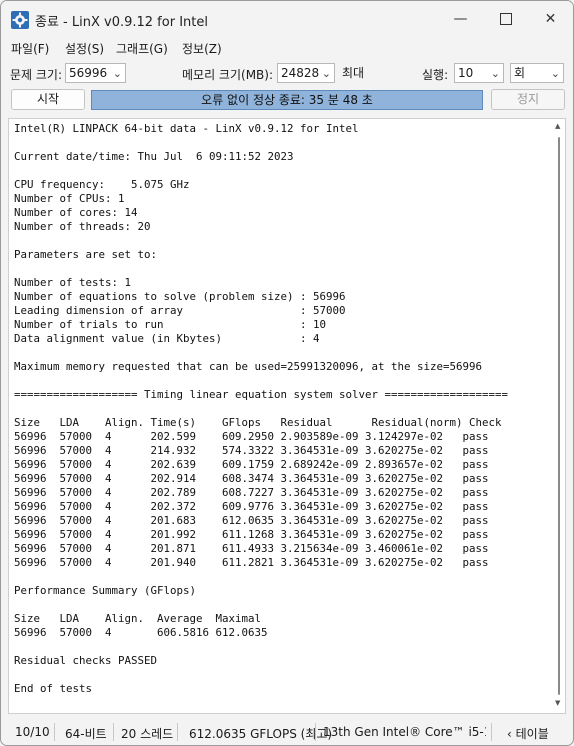 The height and width of the screenshot is (746, 574). I want to click on problem-size-value: 56996, so click(88, 73).